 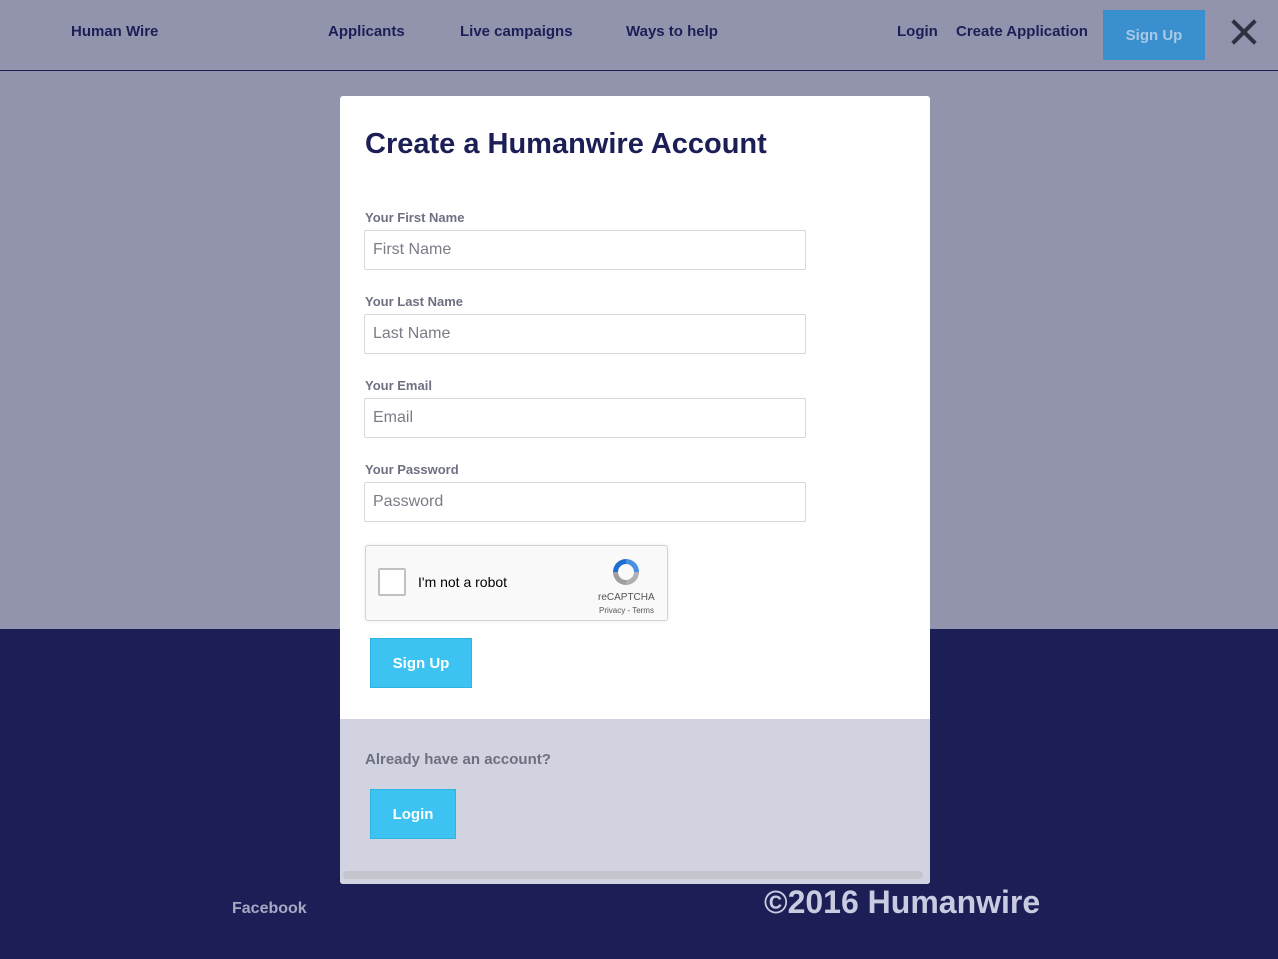 What do you see at coordinates (917, 31) in the screenshot?
I see `nav-login: Login` at bounding box center [917, 31].